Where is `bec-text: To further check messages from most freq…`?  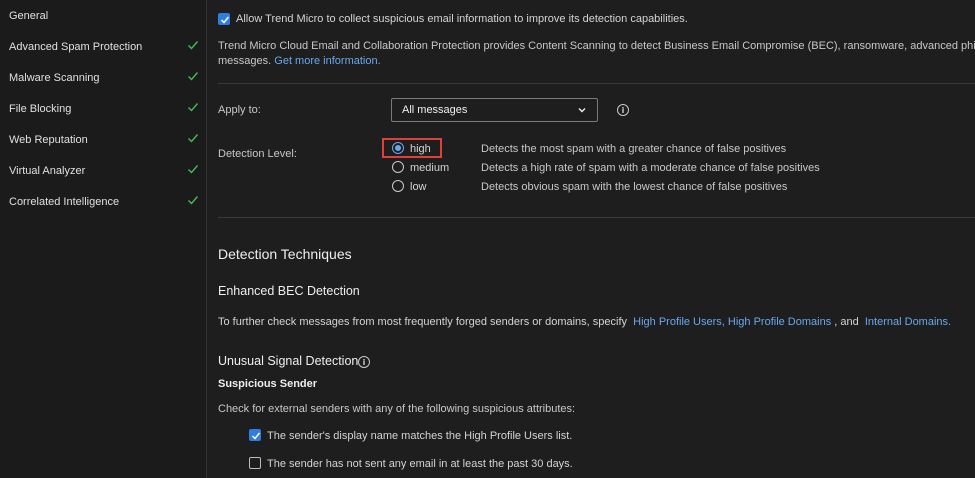
bec-text: To further check messages from most freq… is located at coordinates (584, 322).